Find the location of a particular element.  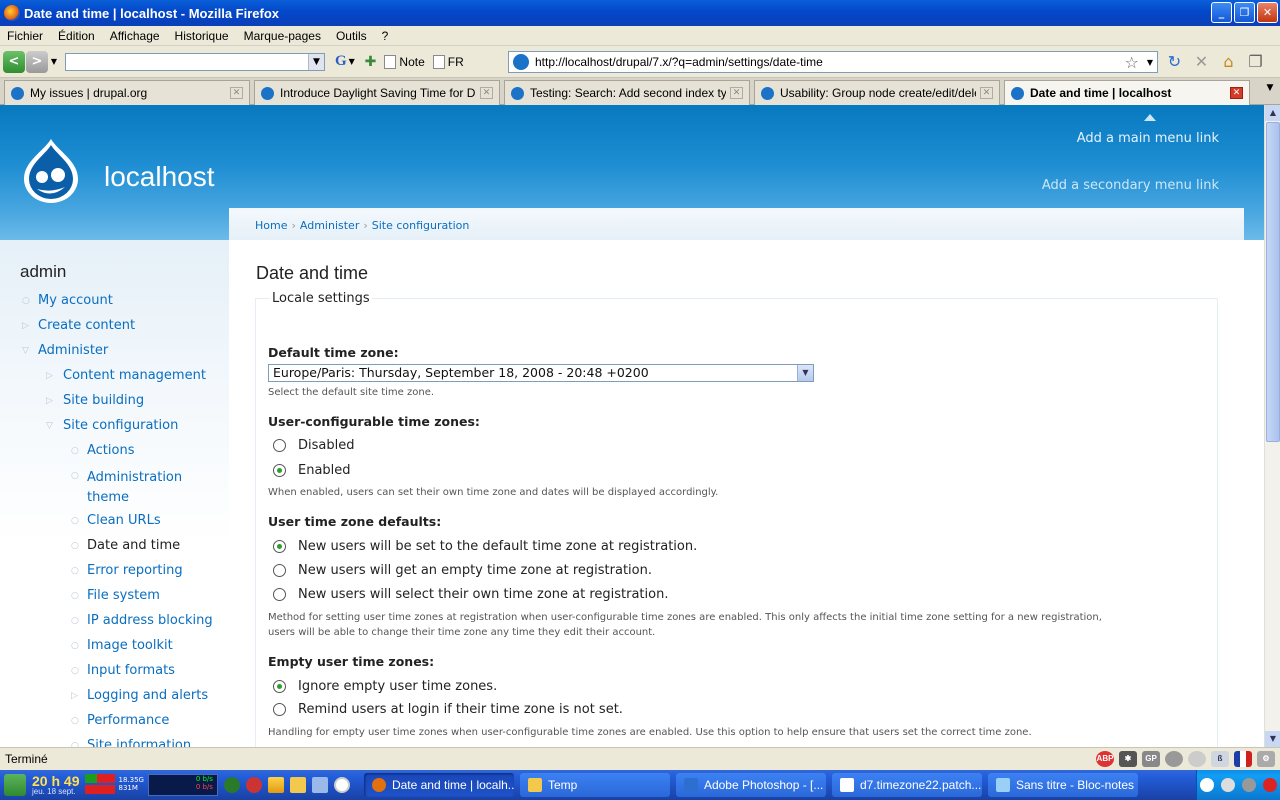

window-switch-icon: ❐ is located at coordinates (1255, 61).